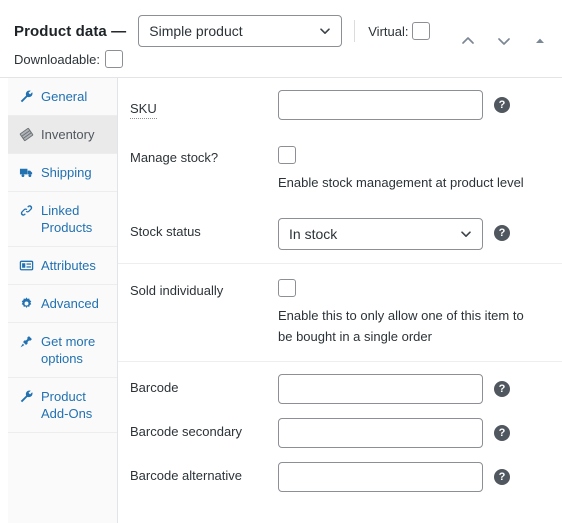  Describe the element at coordinates (114, 59) in the screenshot. I see `downloadable-checkbox` at that location.